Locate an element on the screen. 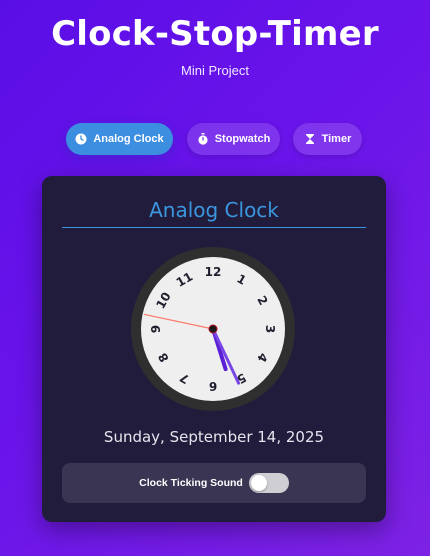 The width and height of the screenshot is (430, 556). ticking-sound-label: Clock Ticking Sound is located at coordinates (191, 483).